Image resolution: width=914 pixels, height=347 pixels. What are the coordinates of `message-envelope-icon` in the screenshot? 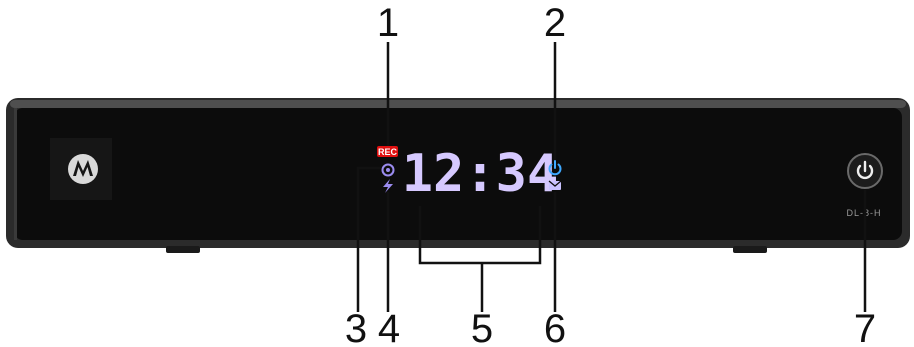 It's located at (555, 185).